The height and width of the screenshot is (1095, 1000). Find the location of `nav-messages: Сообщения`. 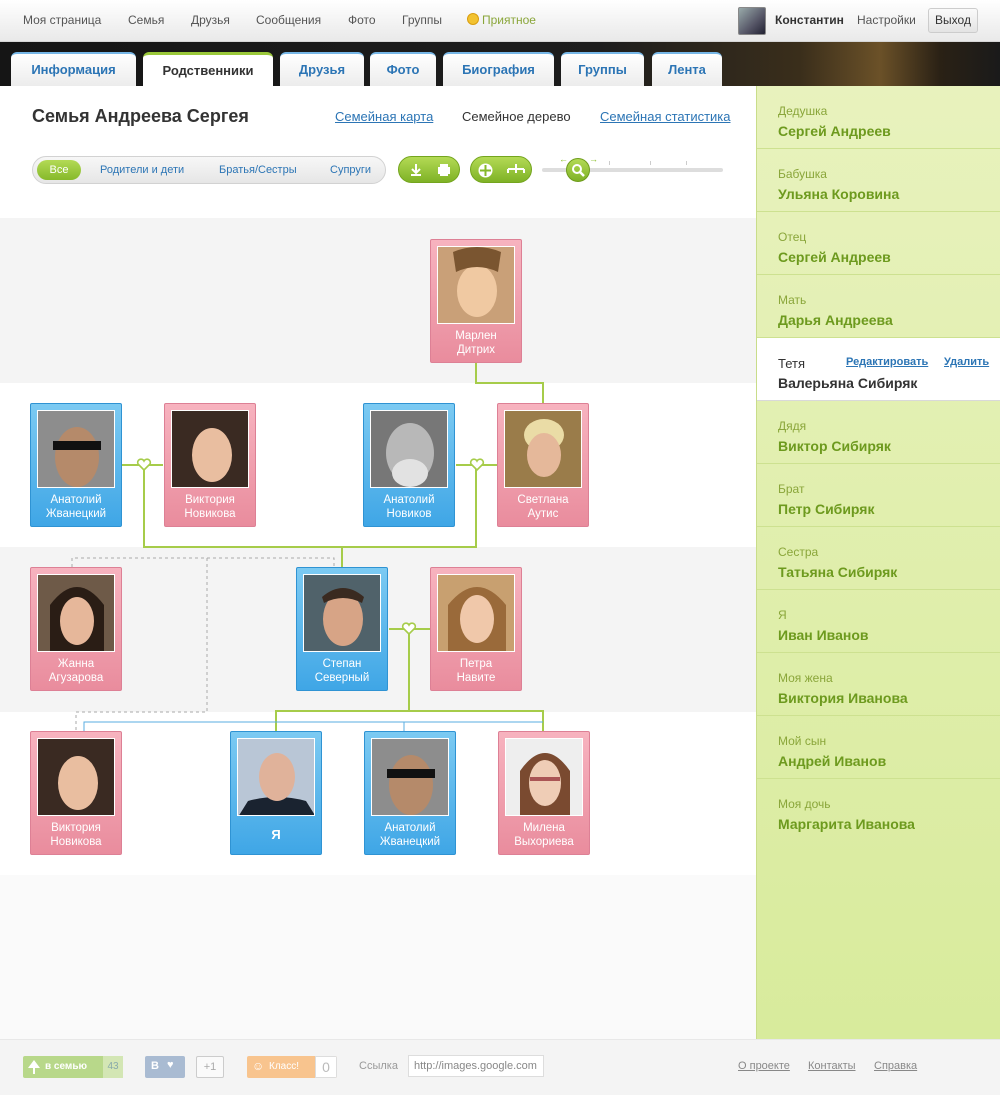

nav-messages: Сообщения is located at coordinates (288, 20).